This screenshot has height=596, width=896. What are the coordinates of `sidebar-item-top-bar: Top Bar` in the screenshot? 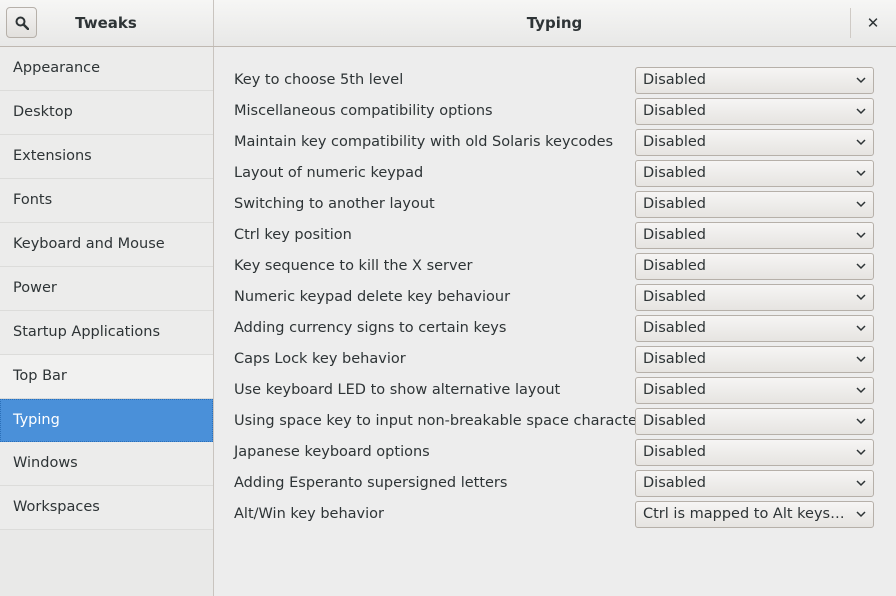 It's located at (106, 377).